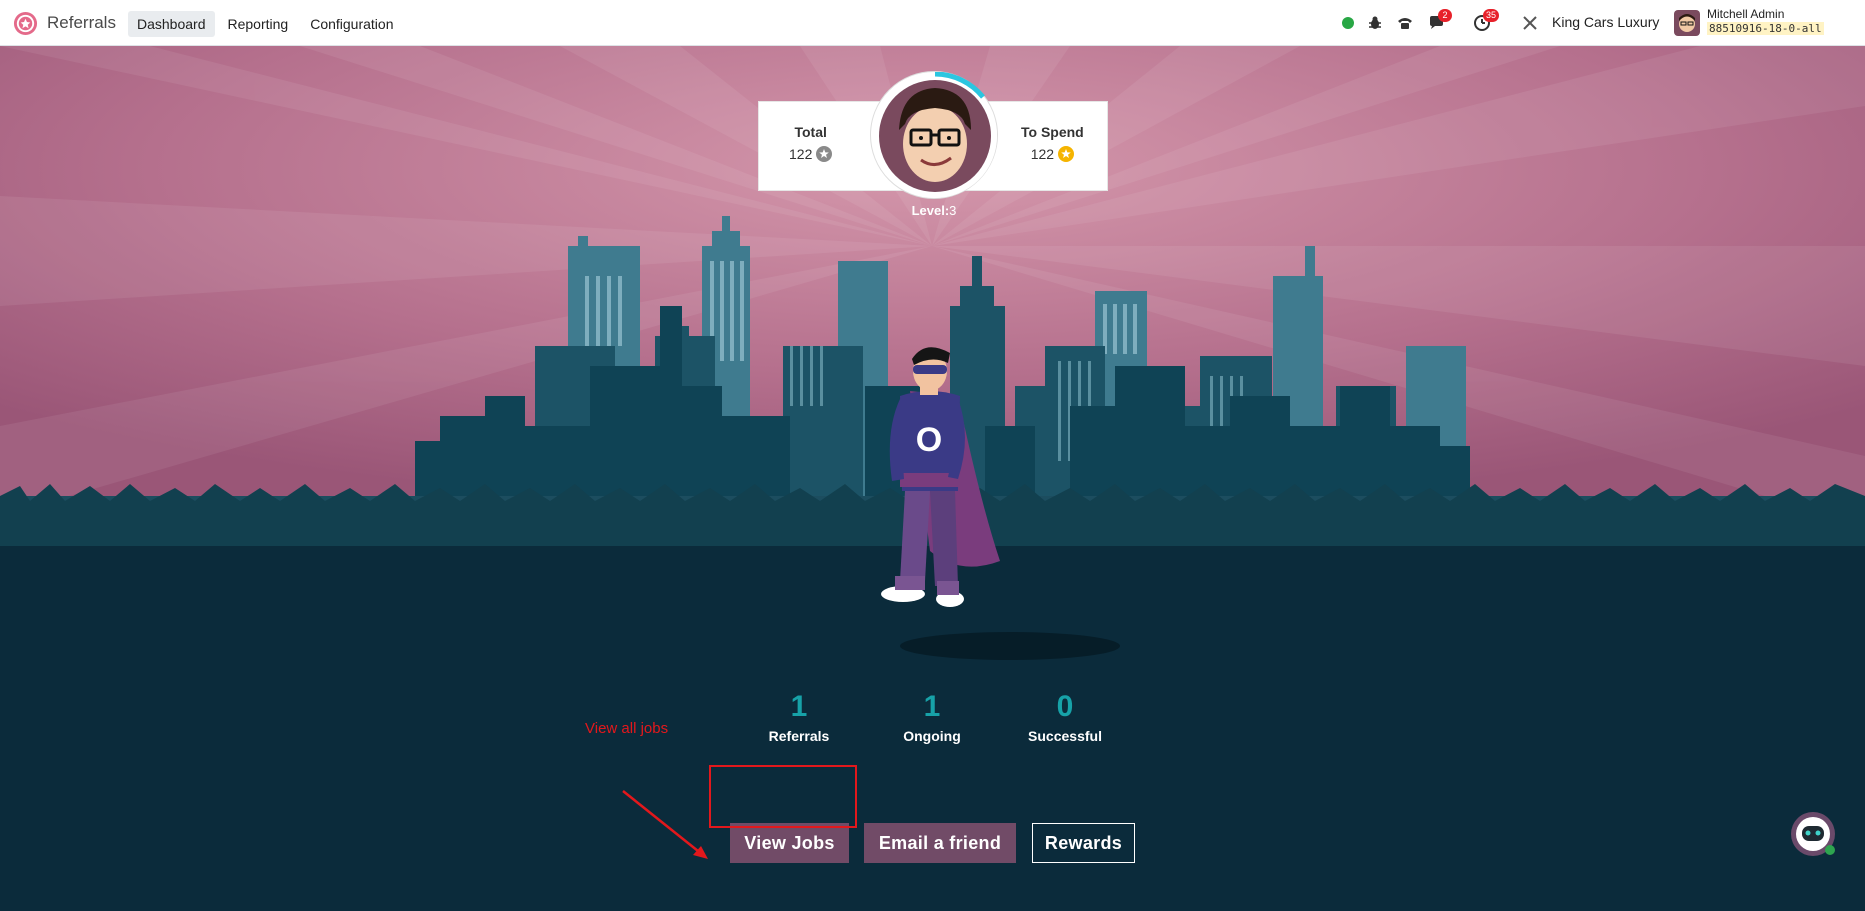  I want to click on level-value: 3, so click(953, 210).